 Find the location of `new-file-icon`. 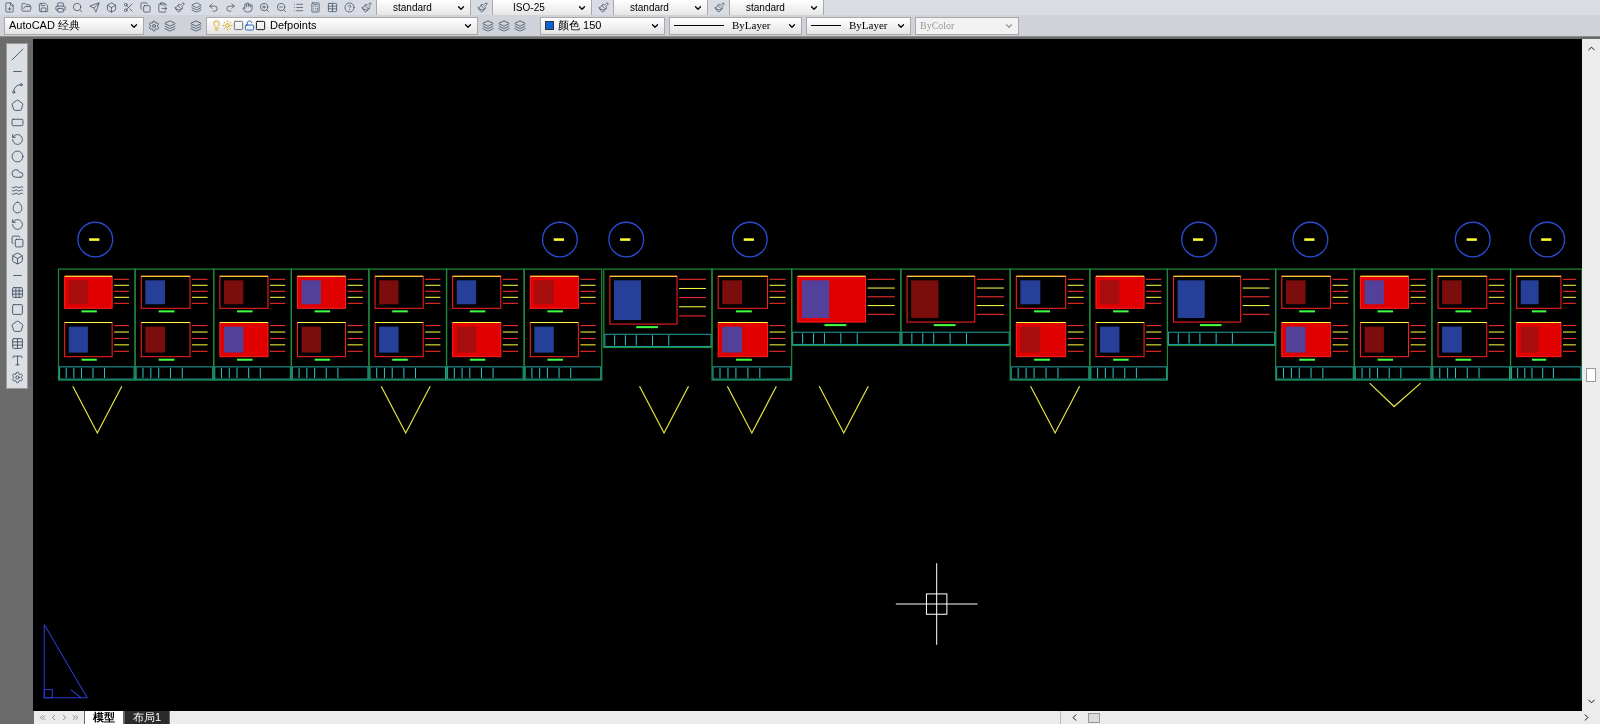

new-file-icon is located at coordinates (9, 7).